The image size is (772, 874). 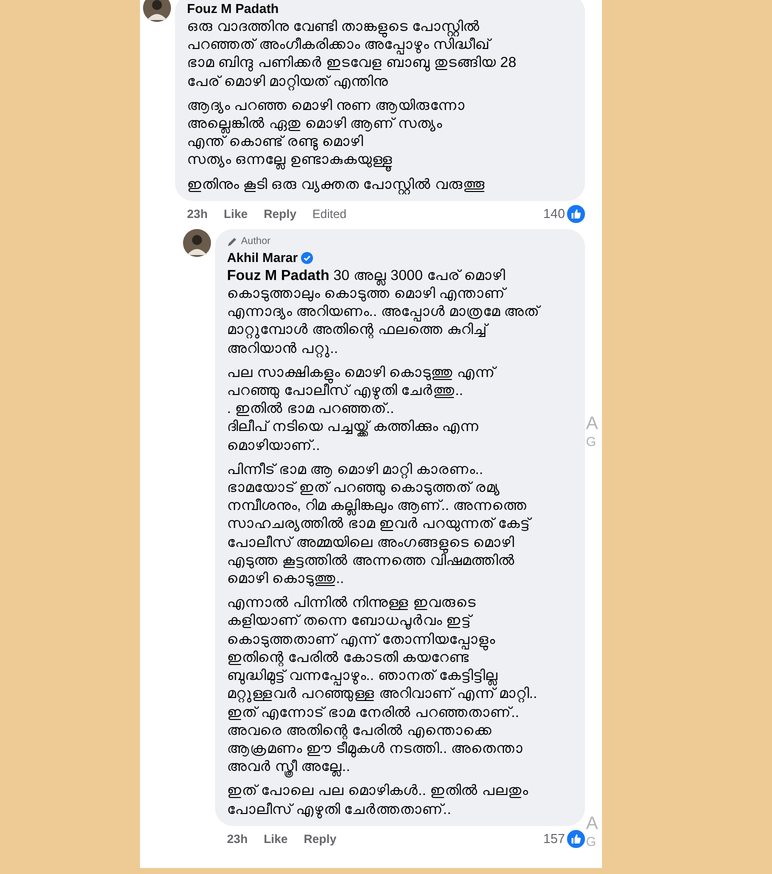 What do you see at coordinates (378, 800) in the screenshot?
I see `comment-paragraph: ഇത് പോലെ പല മൊഴികൾ.. ഇതിൽ പലതും പോലീസ് എഴുതി ചേർത്തതാണ്..` at bounding box center [378, 800].